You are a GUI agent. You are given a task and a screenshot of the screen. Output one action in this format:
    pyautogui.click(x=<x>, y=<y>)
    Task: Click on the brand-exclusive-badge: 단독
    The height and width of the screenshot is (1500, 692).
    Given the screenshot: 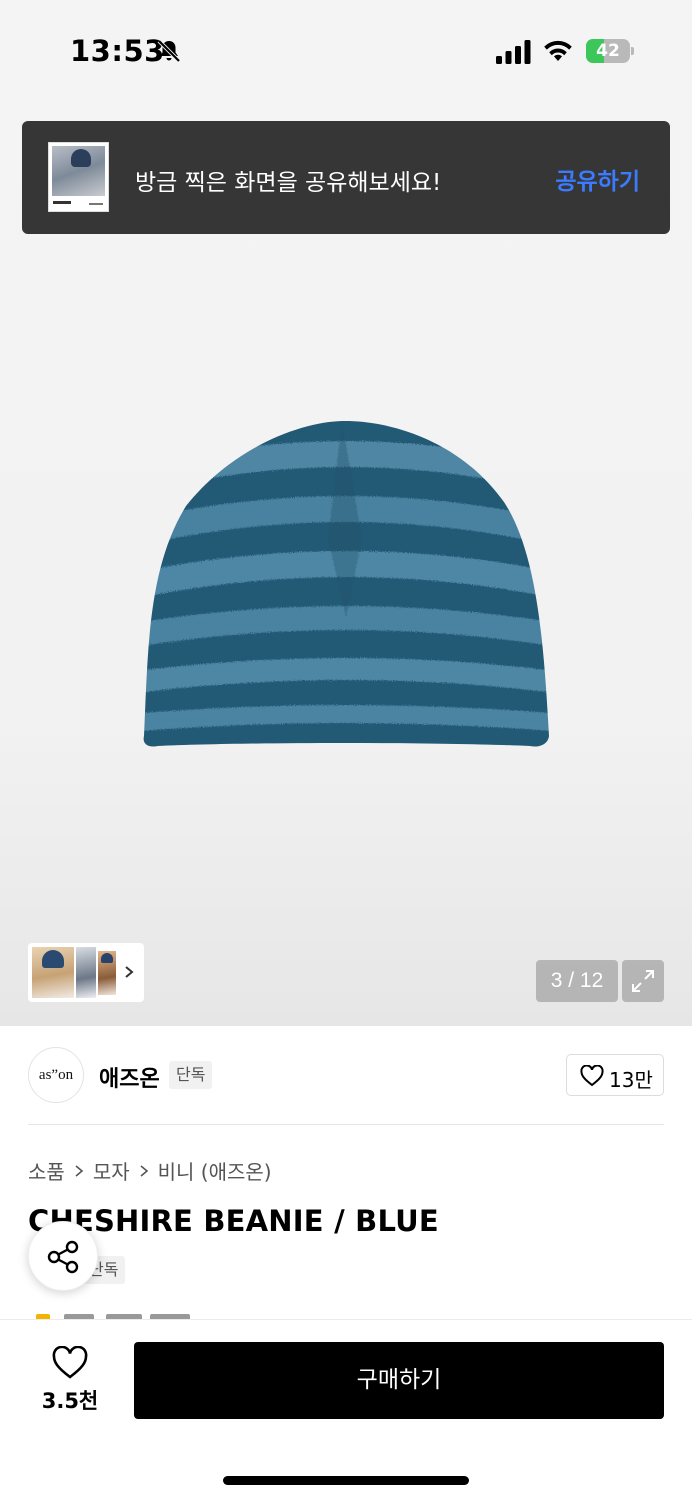 What is the action you would take?
    pyautogui.click(x=191, y=1075)
    